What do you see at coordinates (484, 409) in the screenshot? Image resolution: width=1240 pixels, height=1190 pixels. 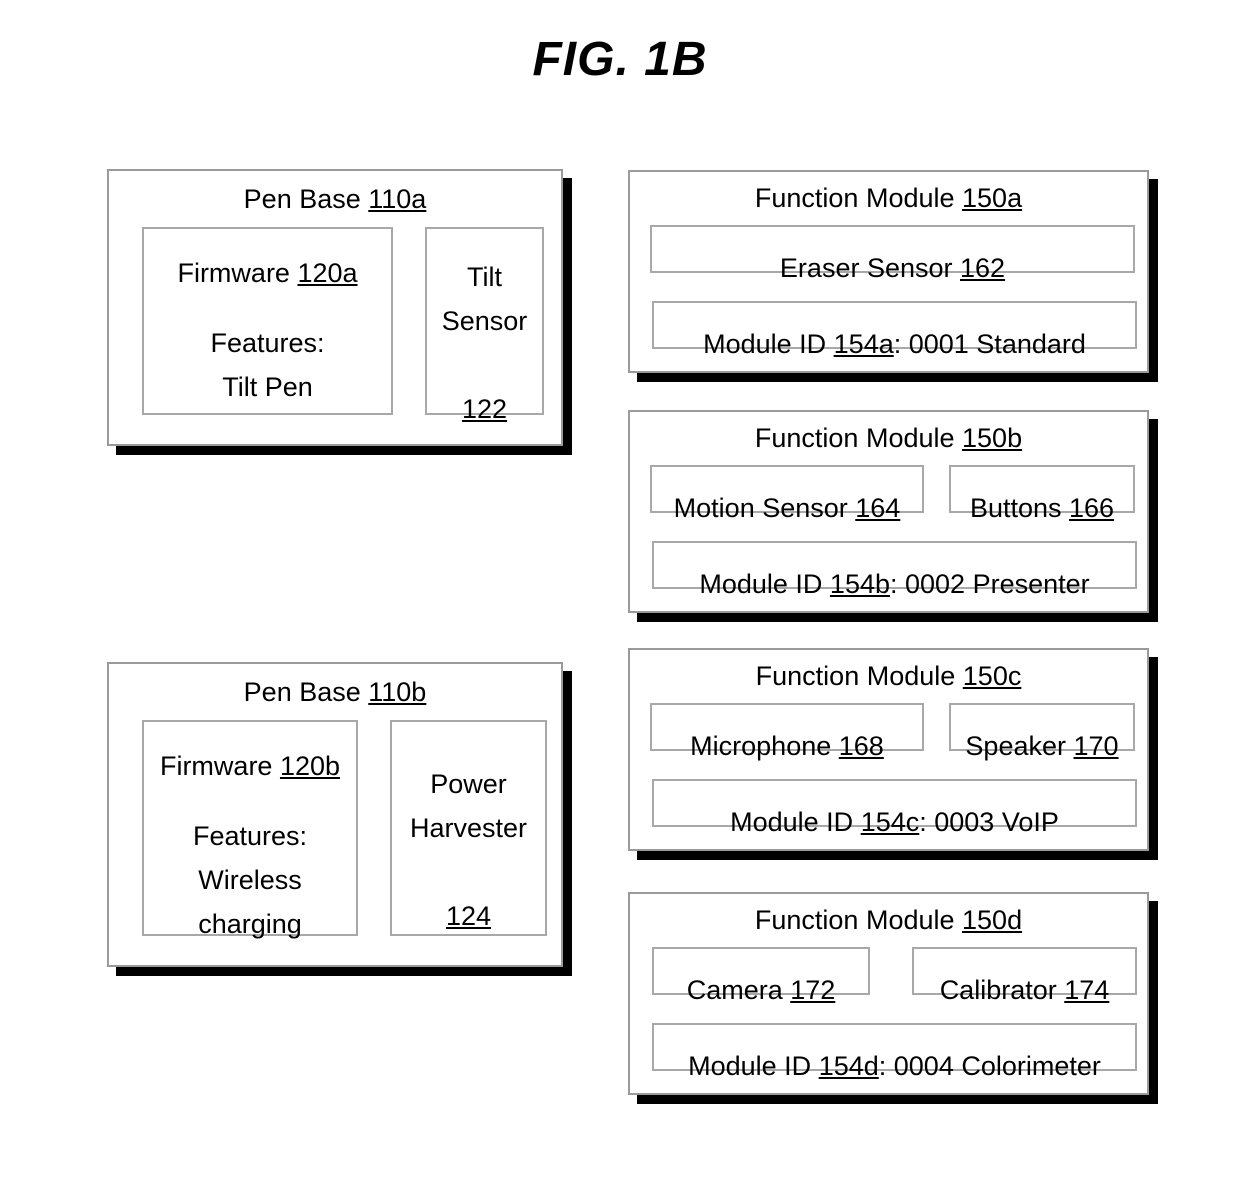 I see `tilt-sensor-122-ref: 122` at bounding box center [484, 409].